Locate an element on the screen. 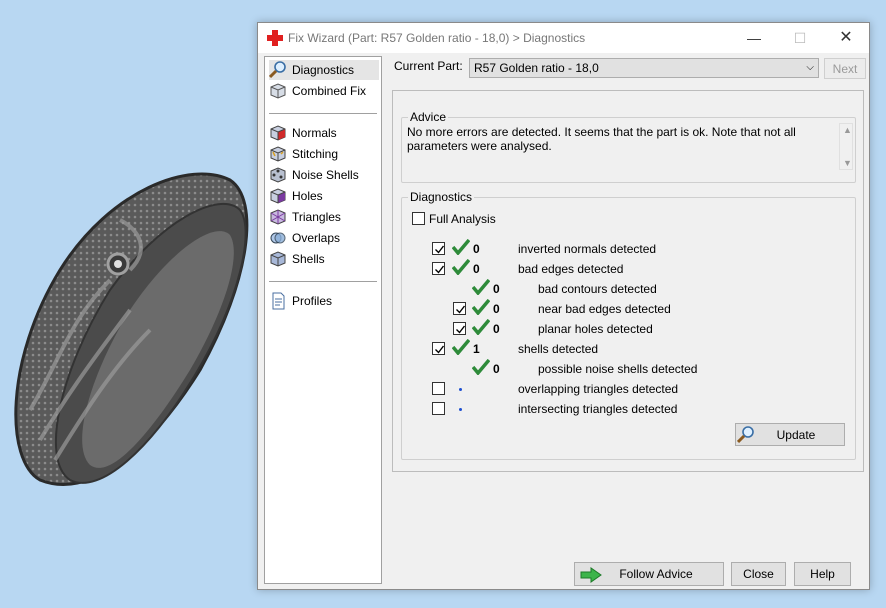  sidebar-item-noise-shells: Noise Shells is located at coordinates (324, 175).